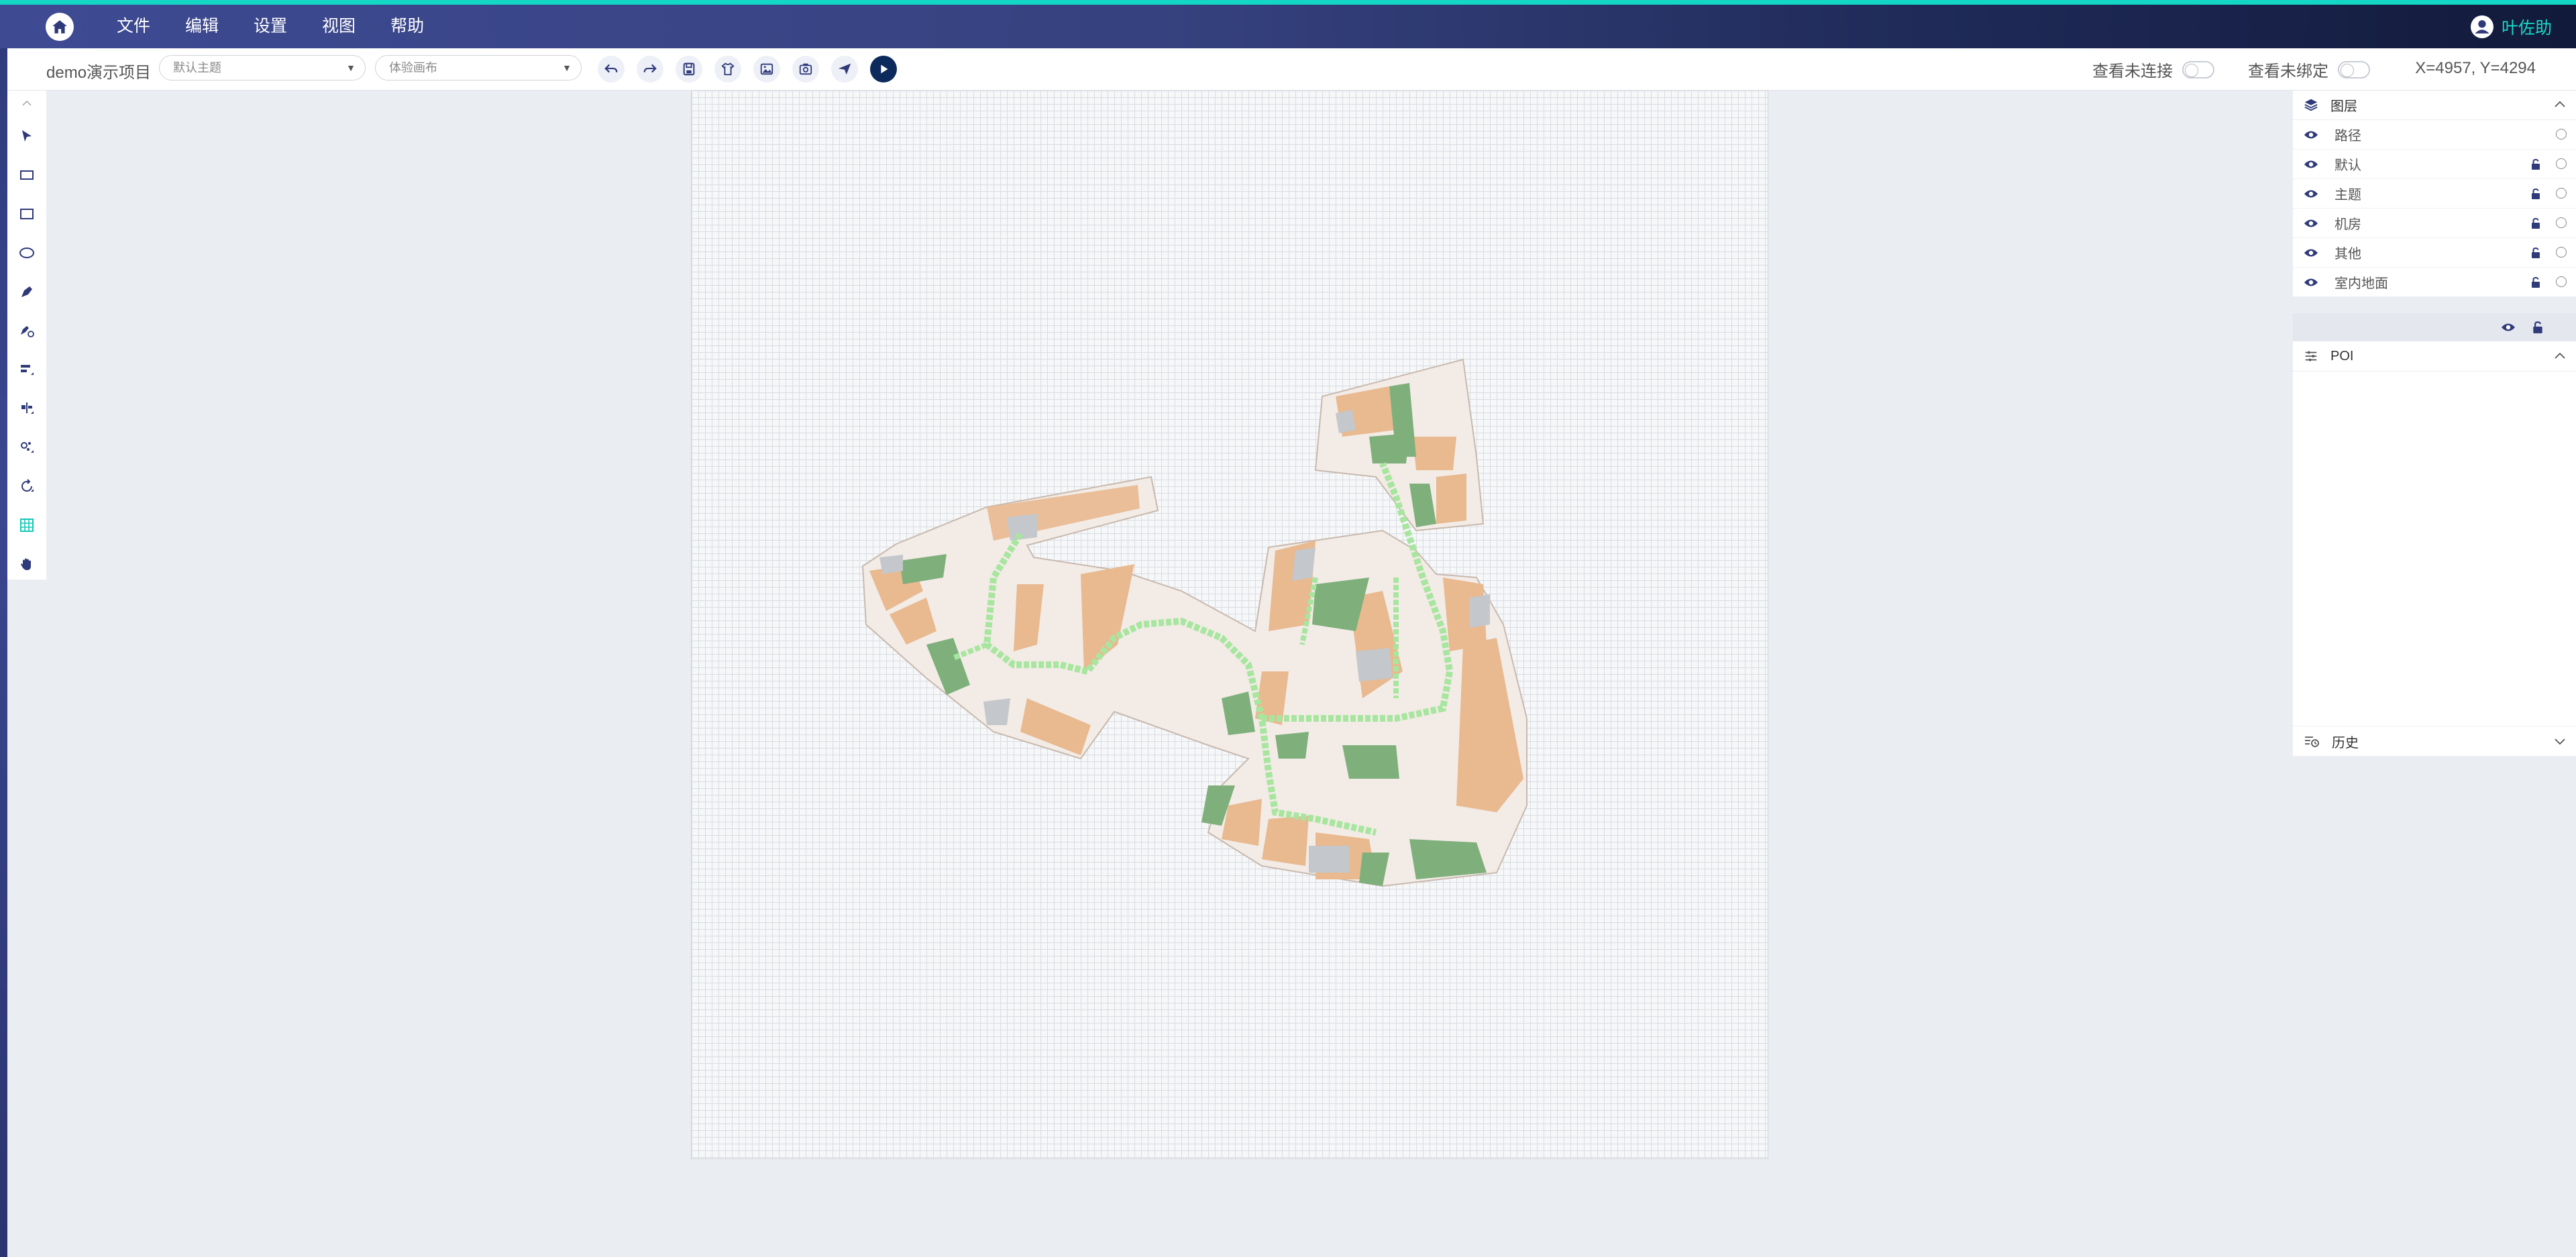 This screenshot has width=2576, height=1257. I want to click on unbound-toggle-group: 查看未绑定, so click(2309, 70).